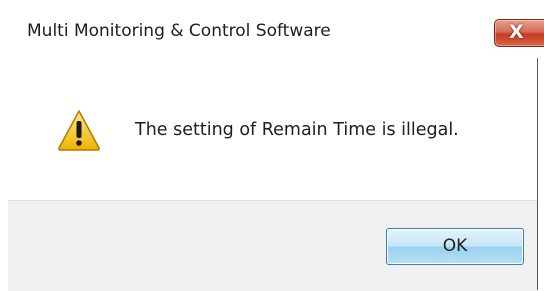  What do you see at coordinates (179, 31) in the screenshot?
I see `window-title: Multi Monitoring & Control Software` at bounding box center [179, 31].